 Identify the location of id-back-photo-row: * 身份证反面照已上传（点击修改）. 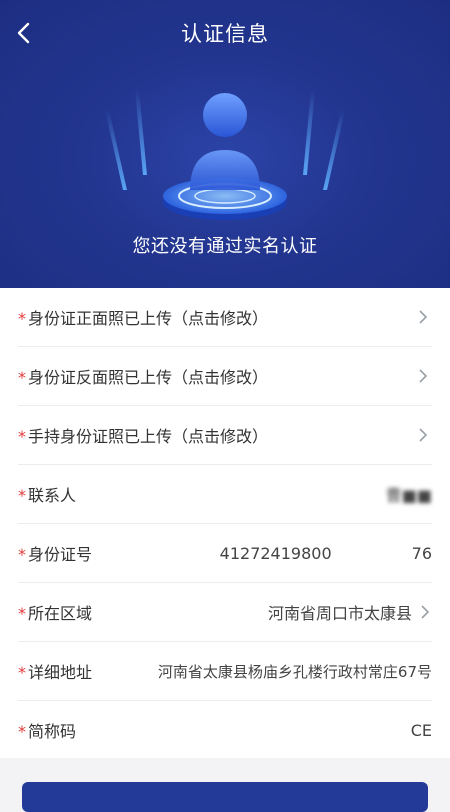
(225, 376).